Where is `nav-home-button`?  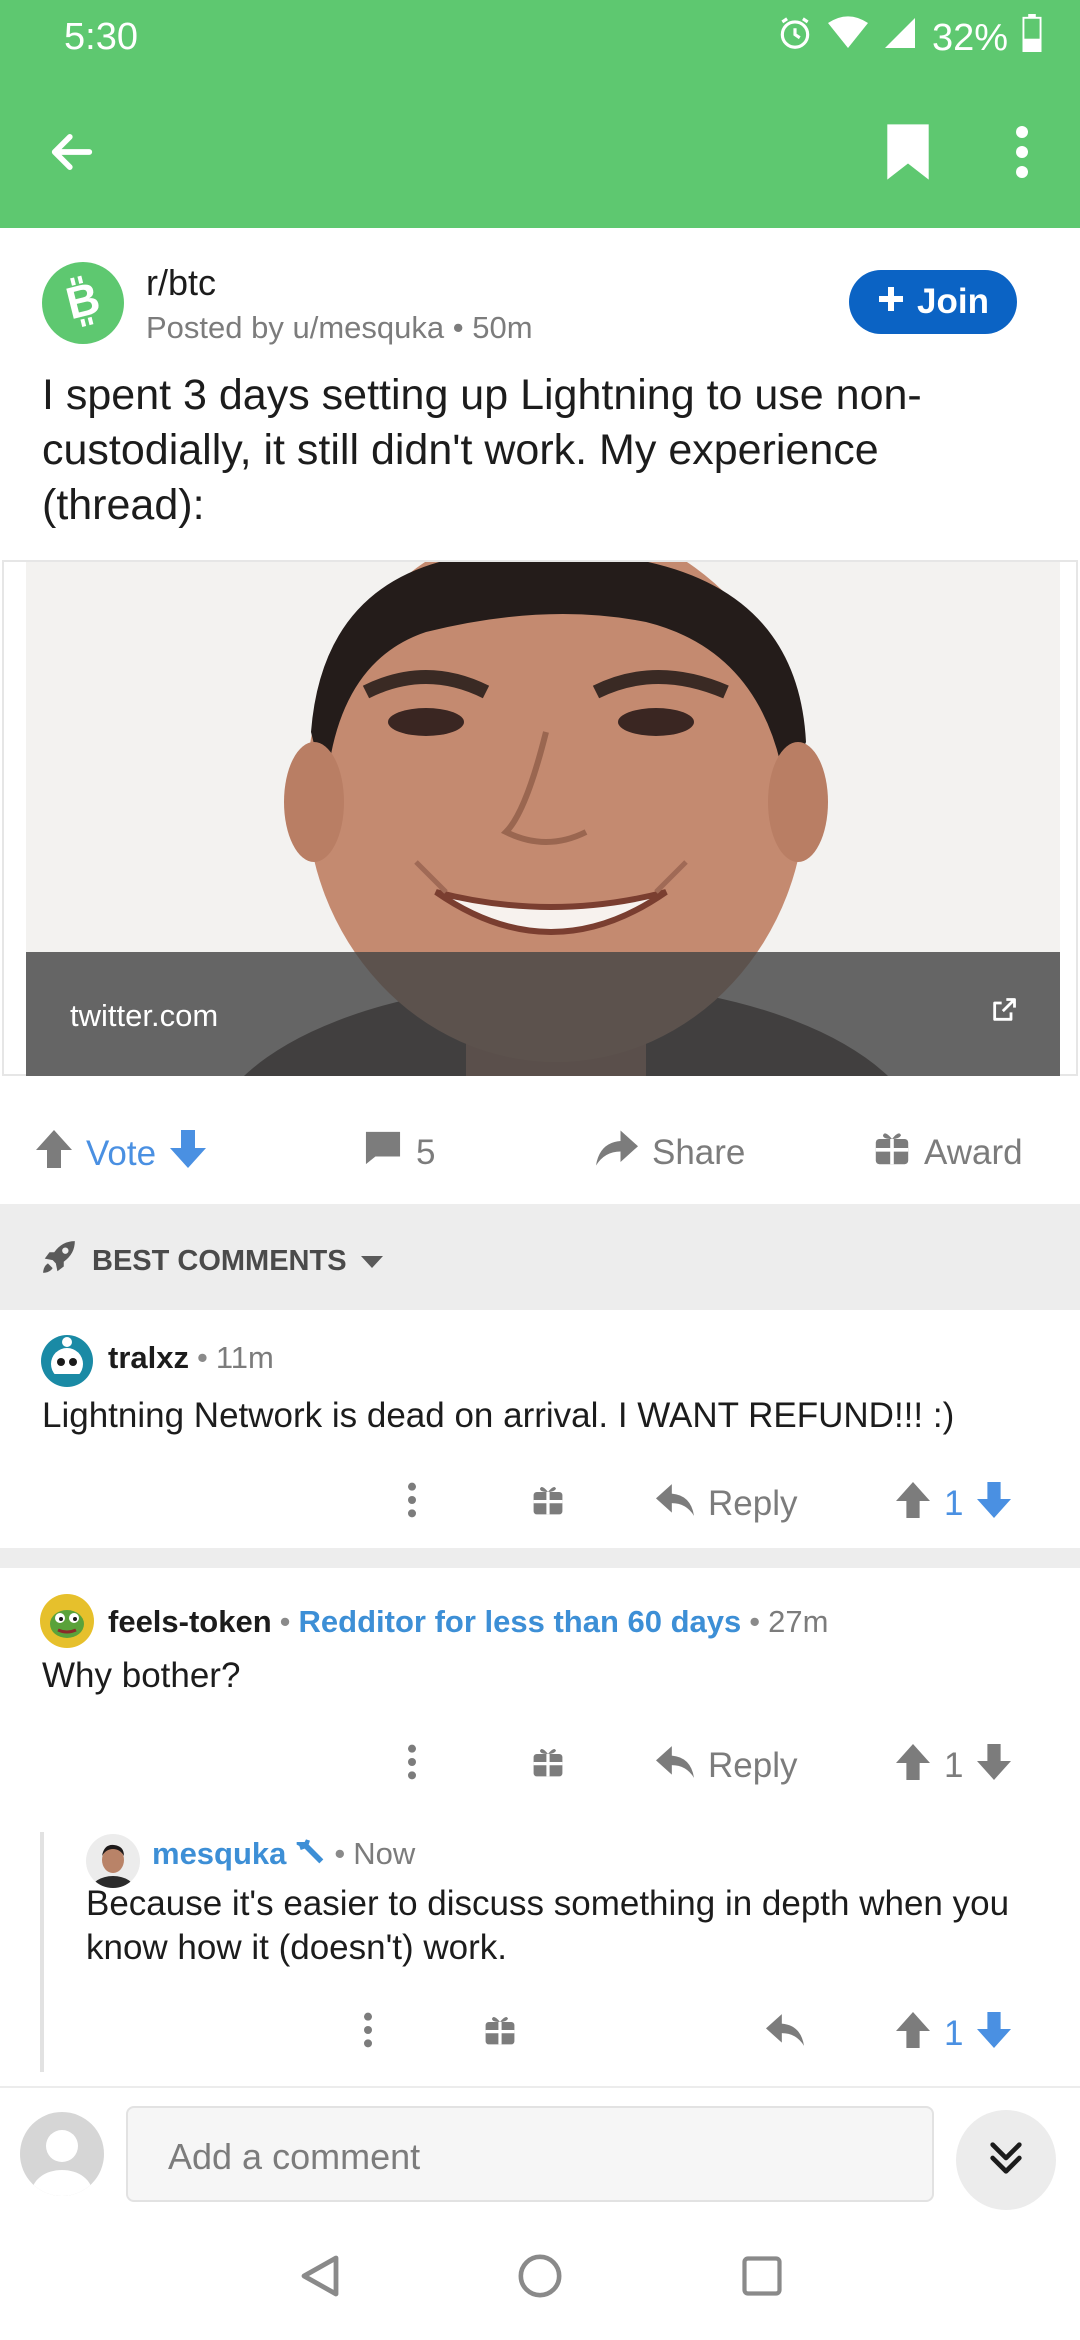 nav-home-button is located at coordinates (540, 2278).